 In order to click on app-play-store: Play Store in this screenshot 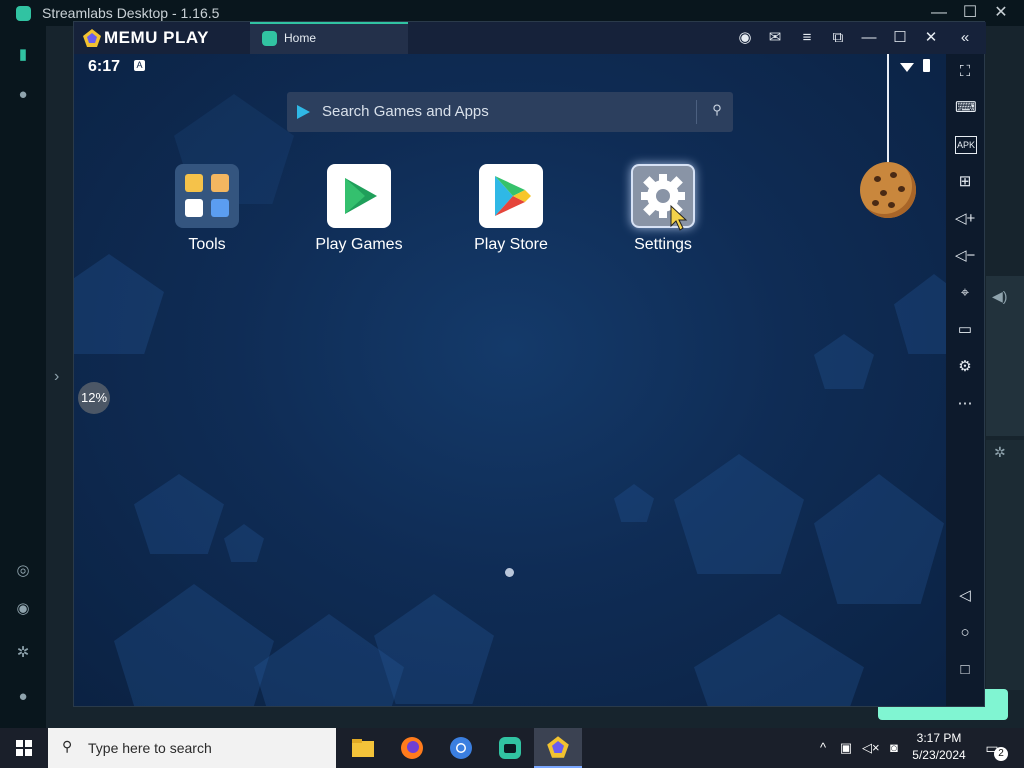, I will do `click(511, 214)`.